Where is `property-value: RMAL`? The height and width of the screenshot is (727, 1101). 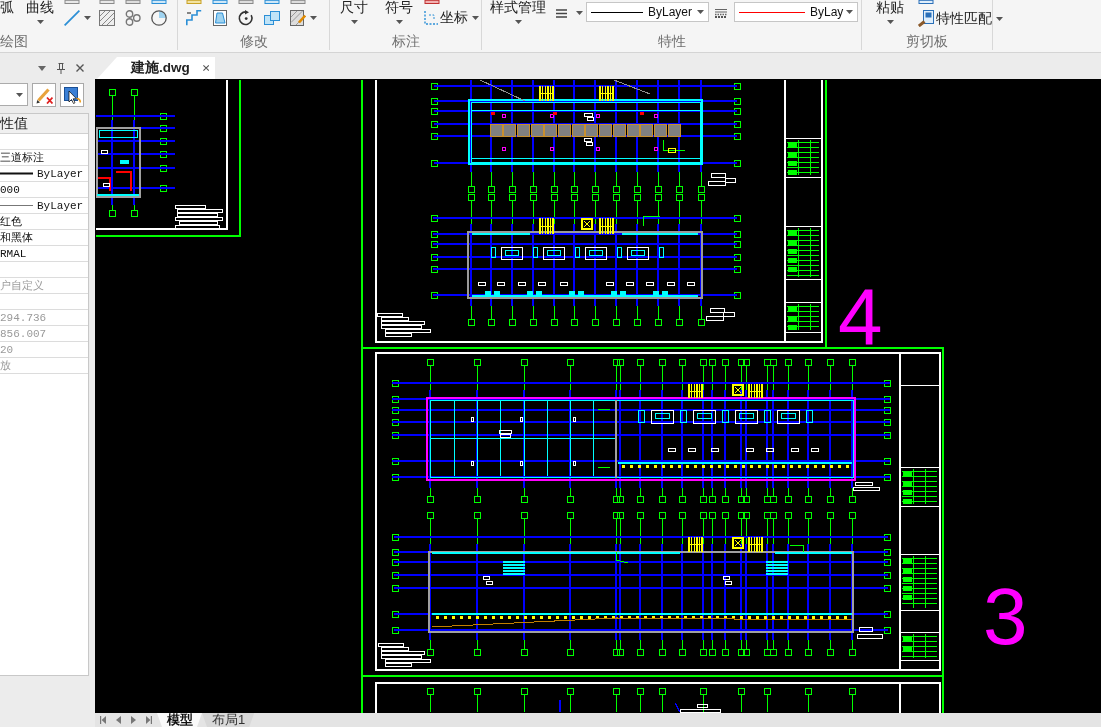 property-value: RMAL is located at coordinates (13, 253).